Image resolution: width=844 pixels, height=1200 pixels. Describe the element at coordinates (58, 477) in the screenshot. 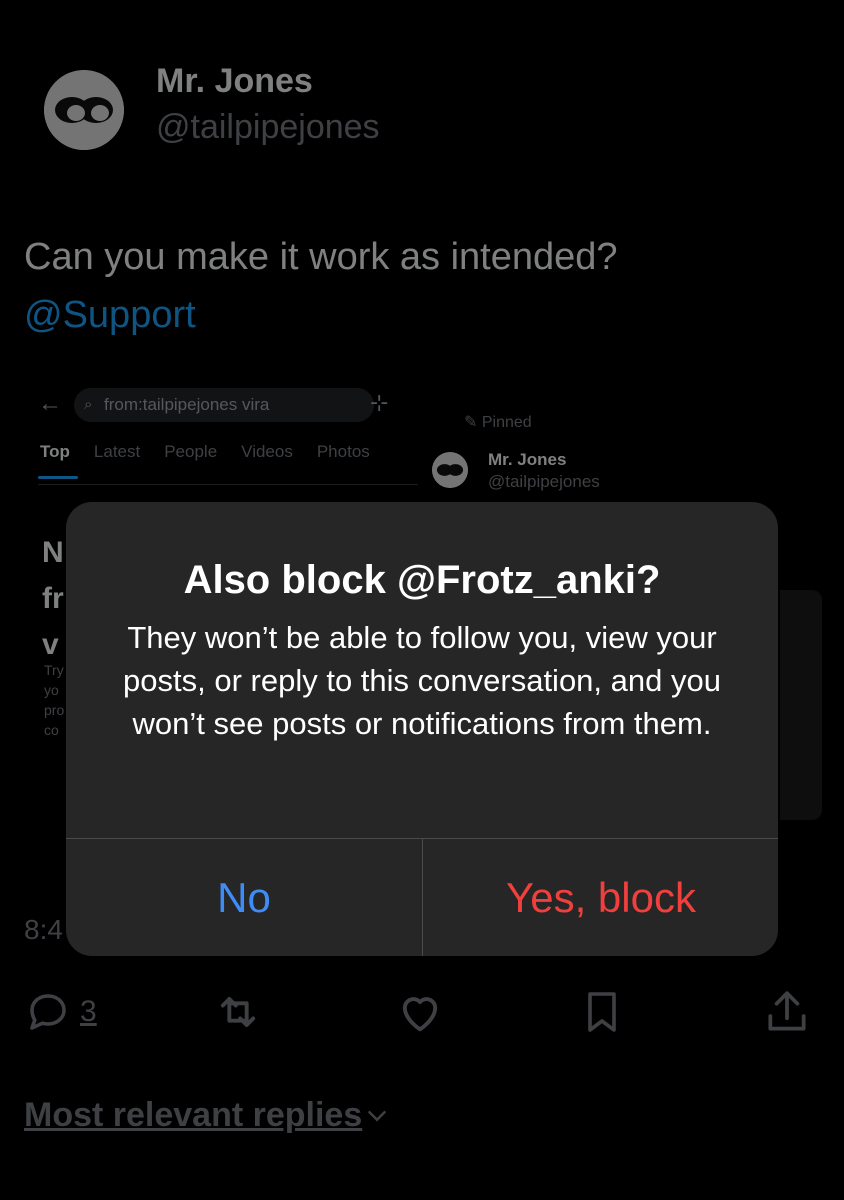

I see `active-tab-indicator` at that location.